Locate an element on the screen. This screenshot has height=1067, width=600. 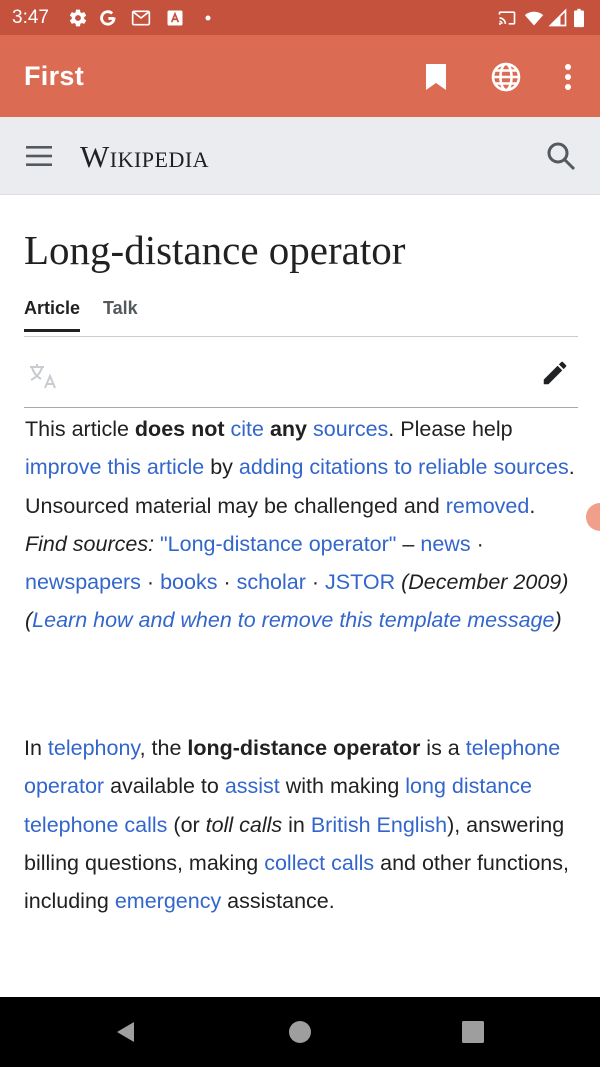
para-italic: toll calls is located at coordinates (244, 824).